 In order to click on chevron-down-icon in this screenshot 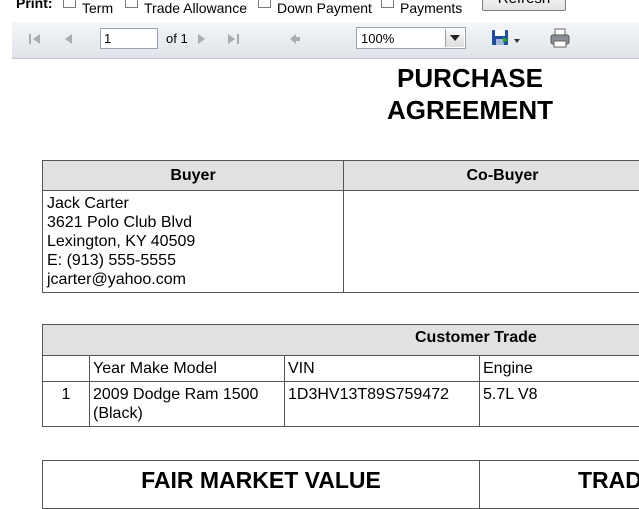, I will do `click(454, 38)`.